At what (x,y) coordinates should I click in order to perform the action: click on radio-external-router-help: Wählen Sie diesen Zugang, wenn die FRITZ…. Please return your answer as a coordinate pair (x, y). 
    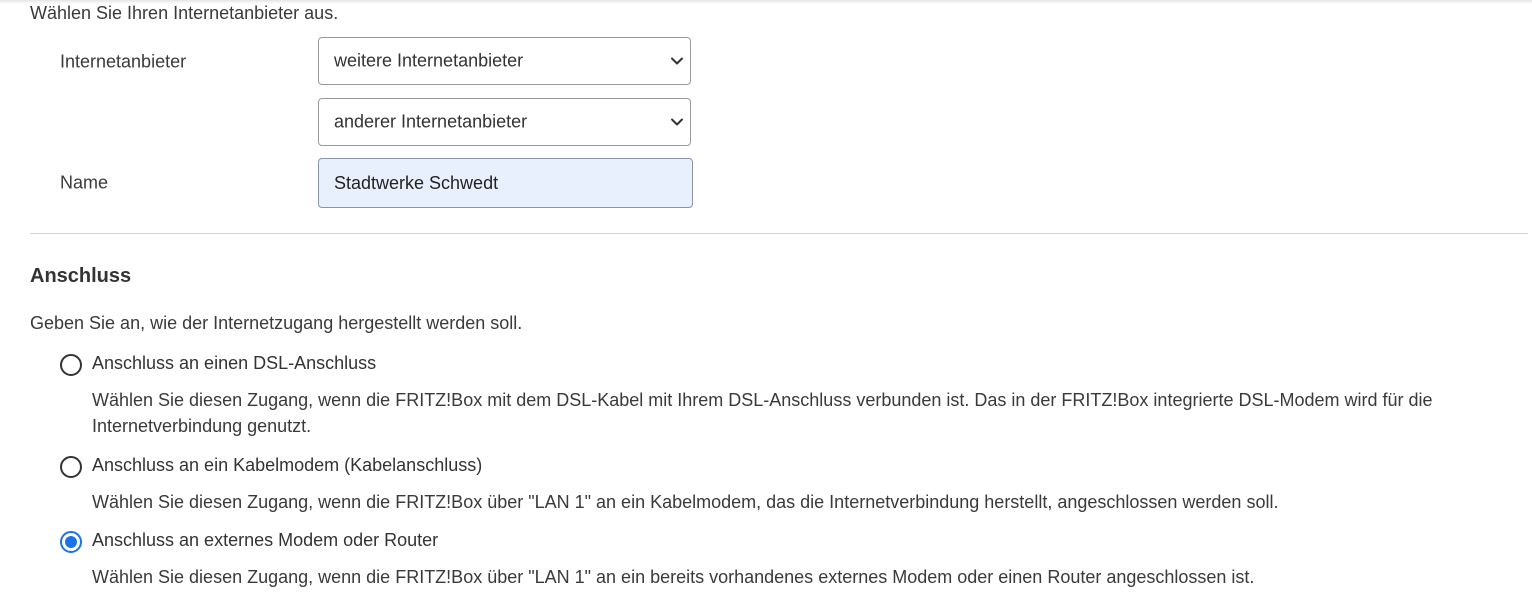
    Looking at the image, I should click on (673, 577).